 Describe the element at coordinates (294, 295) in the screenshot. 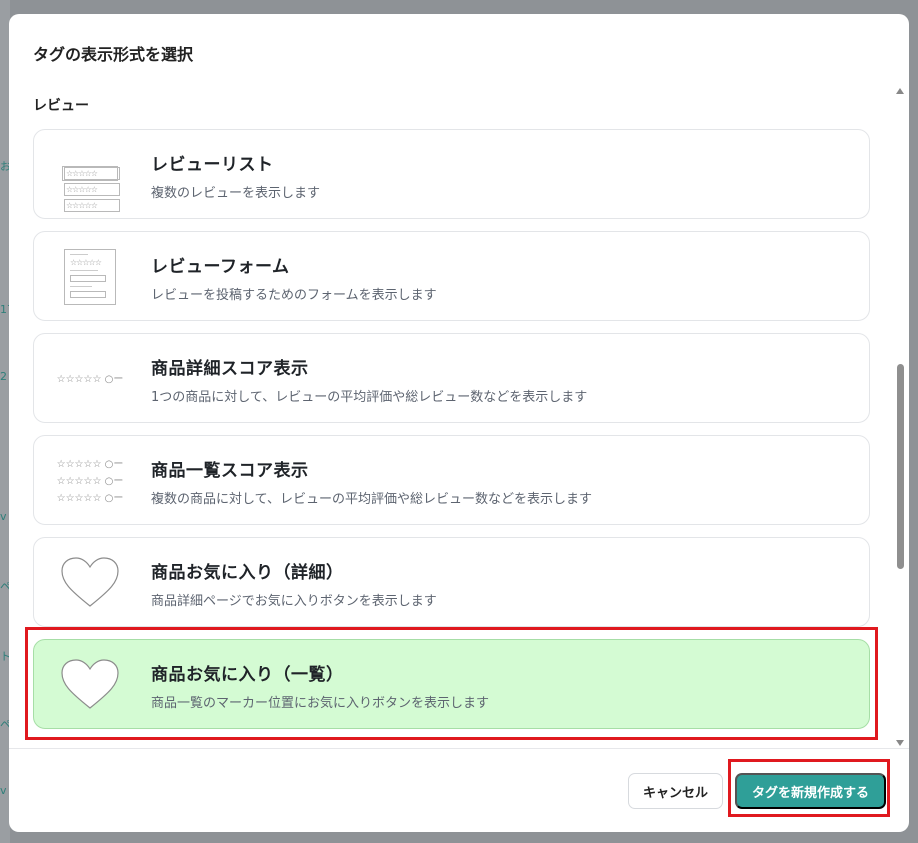

I see `card-description: レビューを投稿するためのフォームを表示します` at that location.